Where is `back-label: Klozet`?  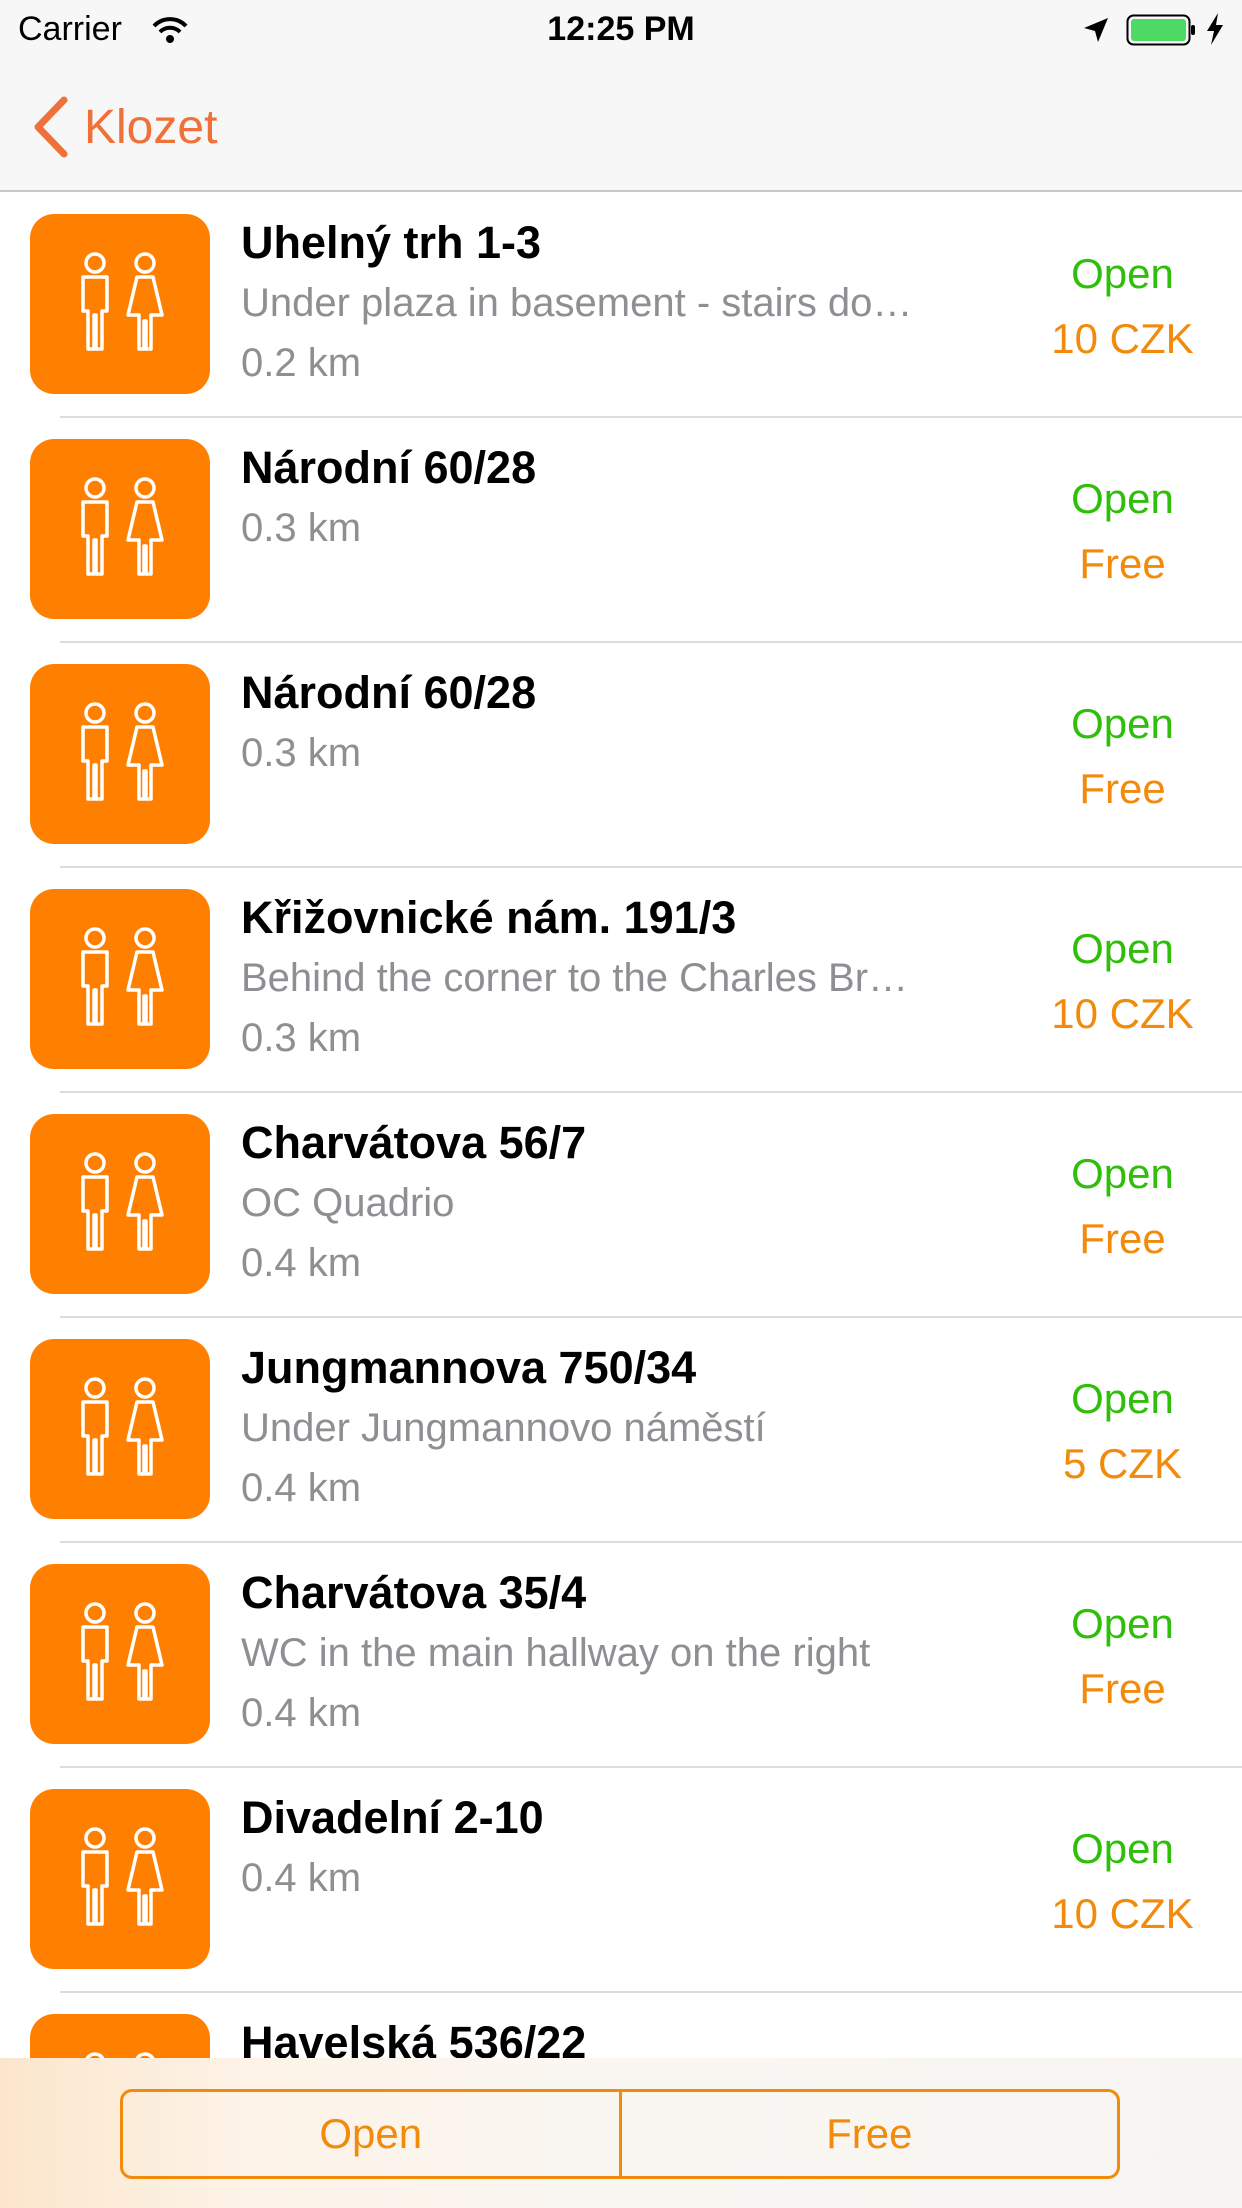 back-label: Klozet is located at coordinates (151, 127).